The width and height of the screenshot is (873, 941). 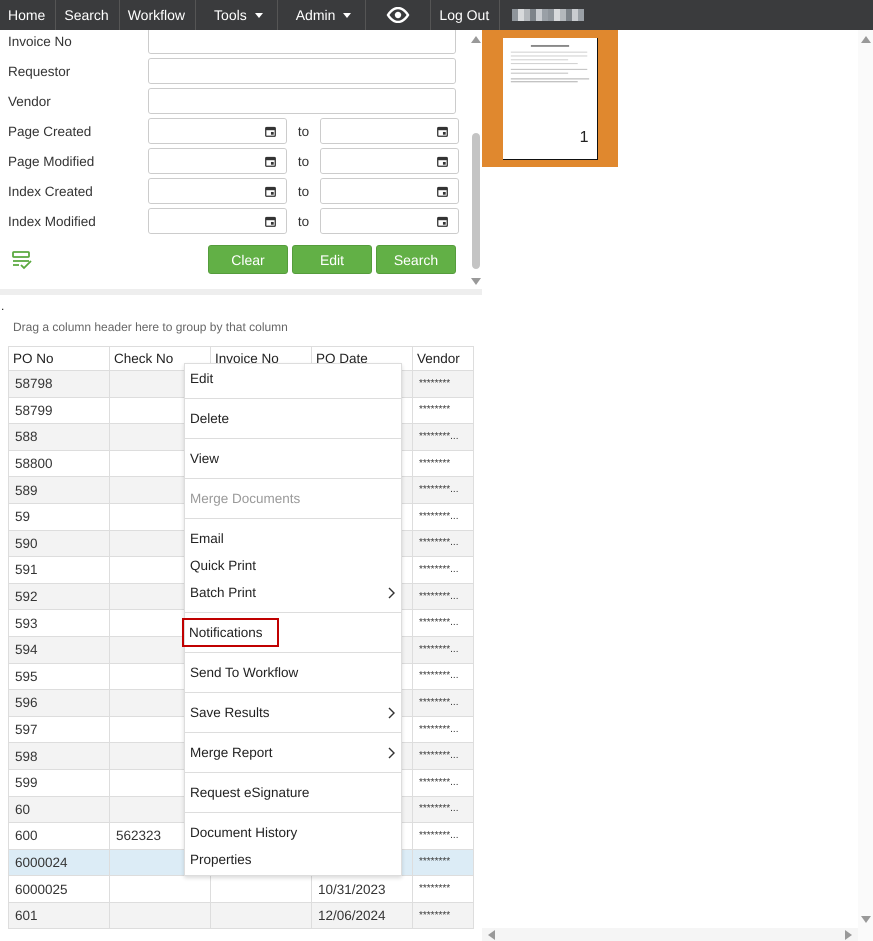 I want to click on table-cell: 589, so click(x=26, y=490).